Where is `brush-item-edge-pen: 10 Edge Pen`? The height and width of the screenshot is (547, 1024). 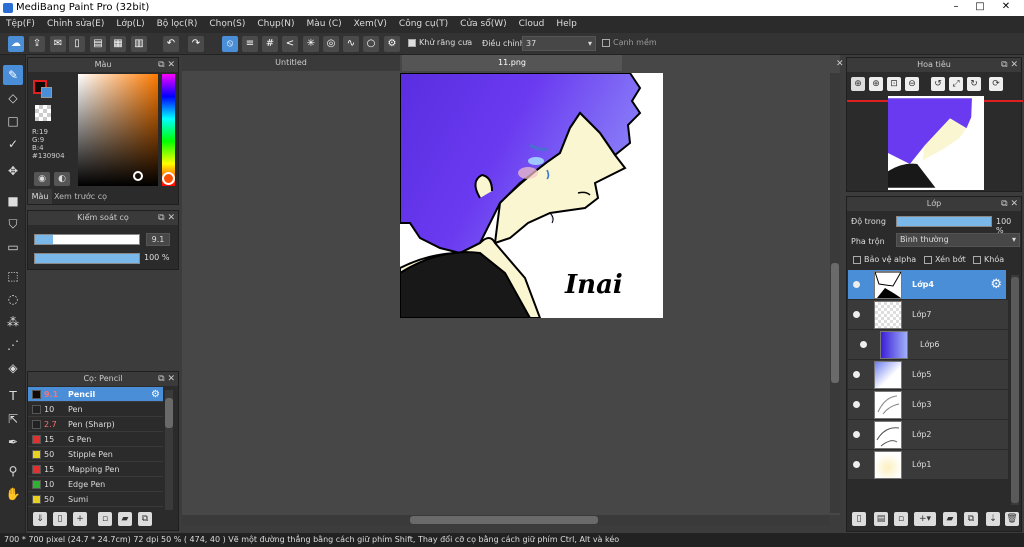
brush-item-edge-pen: 10 Edge Pen is located at coordinates (95, 484).